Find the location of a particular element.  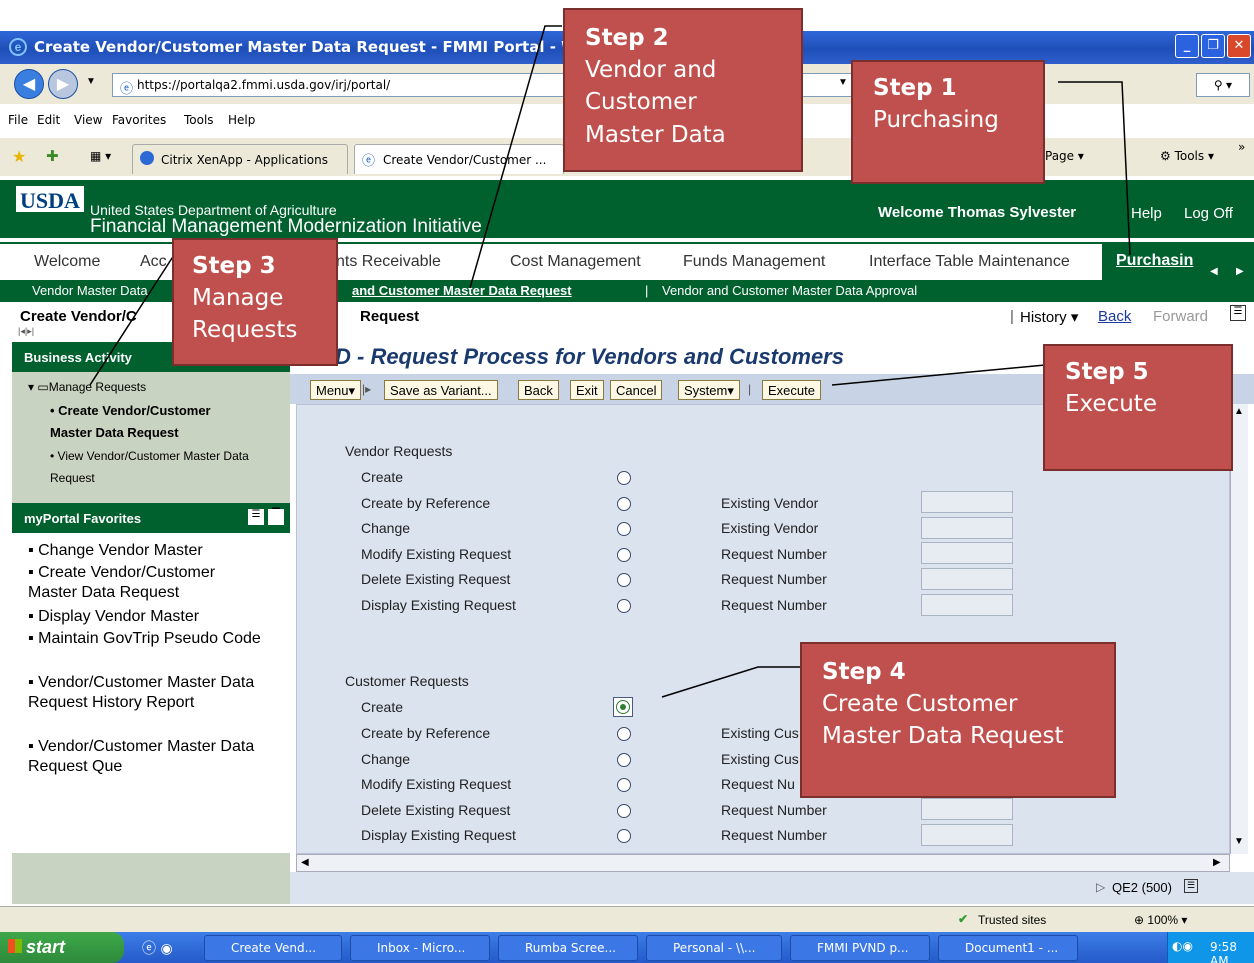

execute-button: Execute is located at coordinates (791, 390).